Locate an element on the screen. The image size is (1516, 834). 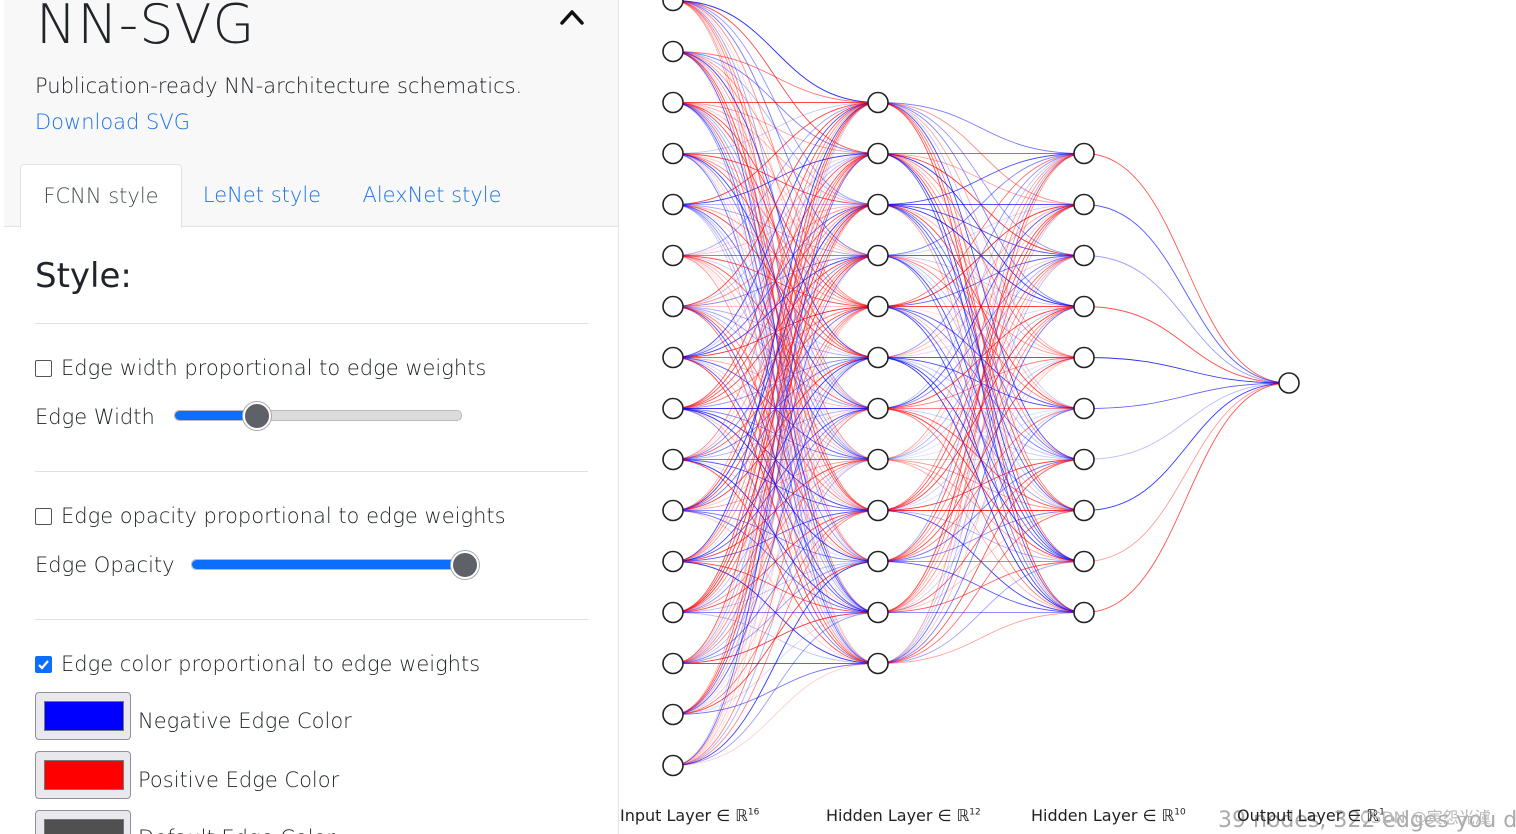
layer-label-hidden-2: Hidden Layer ∈ ℝ10 is located at coordinates (1108, 815).